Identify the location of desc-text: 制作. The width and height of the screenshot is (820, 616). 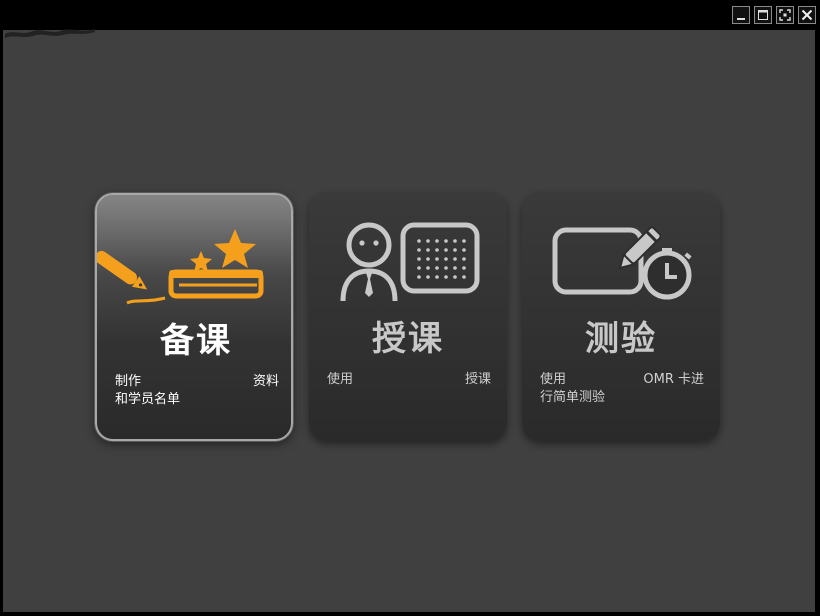
(128, 381).